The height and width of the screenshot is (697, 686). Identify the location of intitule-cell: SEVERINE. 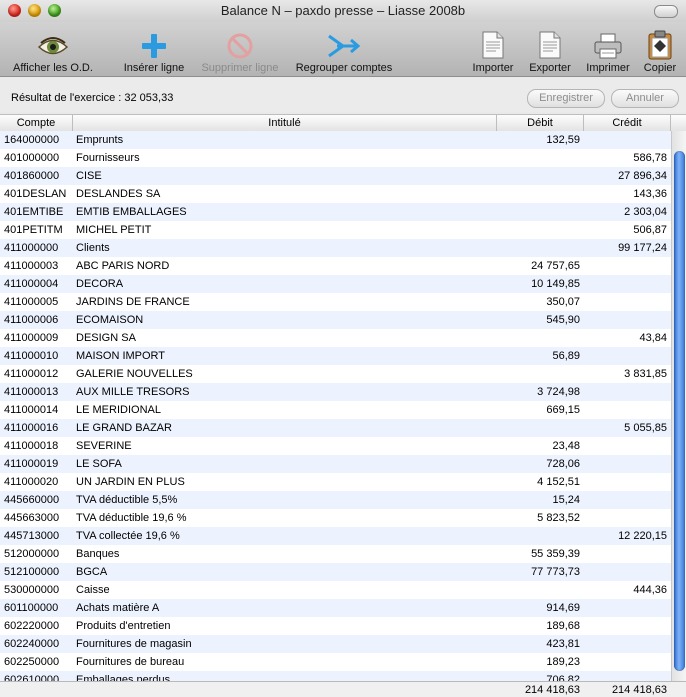
(285, 446).